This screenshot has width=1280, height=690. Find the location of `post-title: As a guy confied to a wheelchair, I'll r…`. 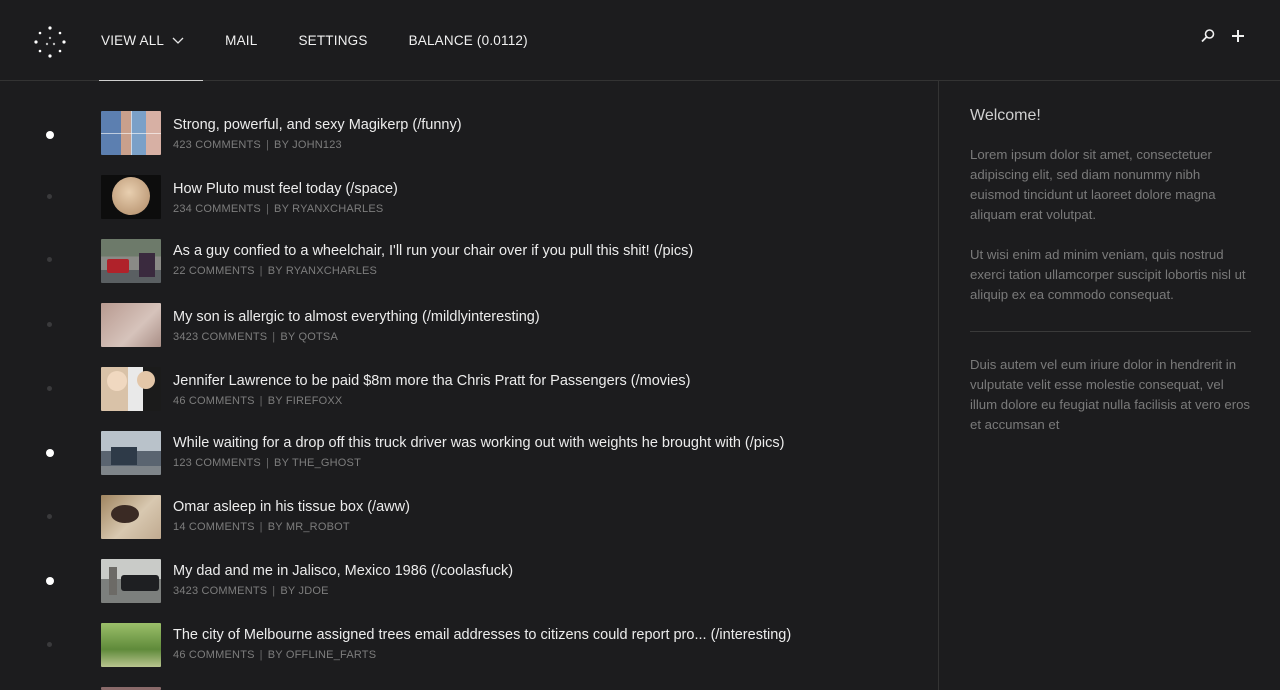

post-title: As a guy confied to a wheelchair, I'll r… is located at coordinates (433, 251).